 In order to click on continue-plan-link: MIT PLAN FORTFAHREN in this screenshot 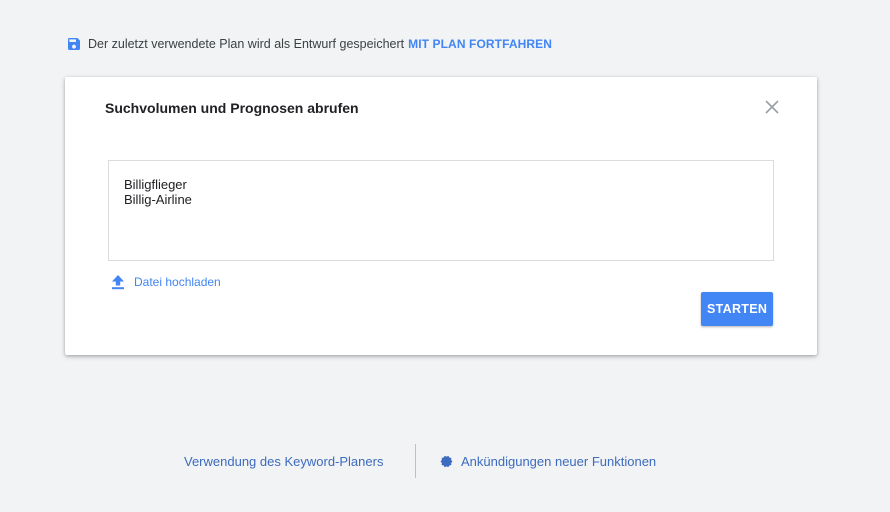, I will do `click(480, 44)`.